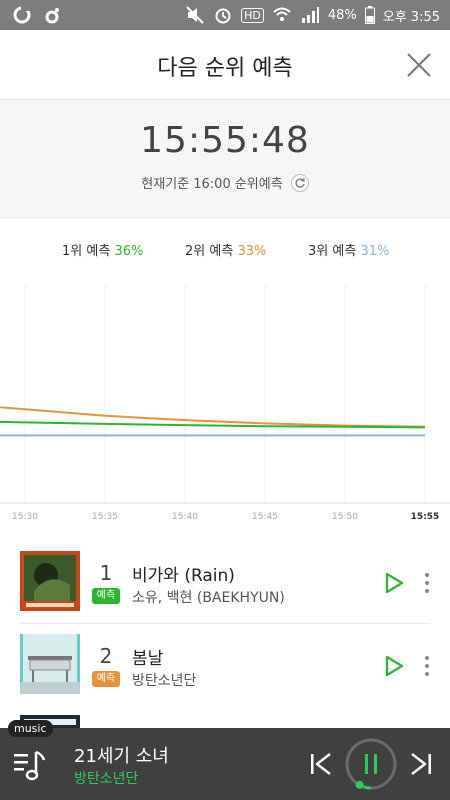 The width and height of the screenshot is (450, 800). I want to click on song-title: 비가와 (Rain), so click(183, 576).